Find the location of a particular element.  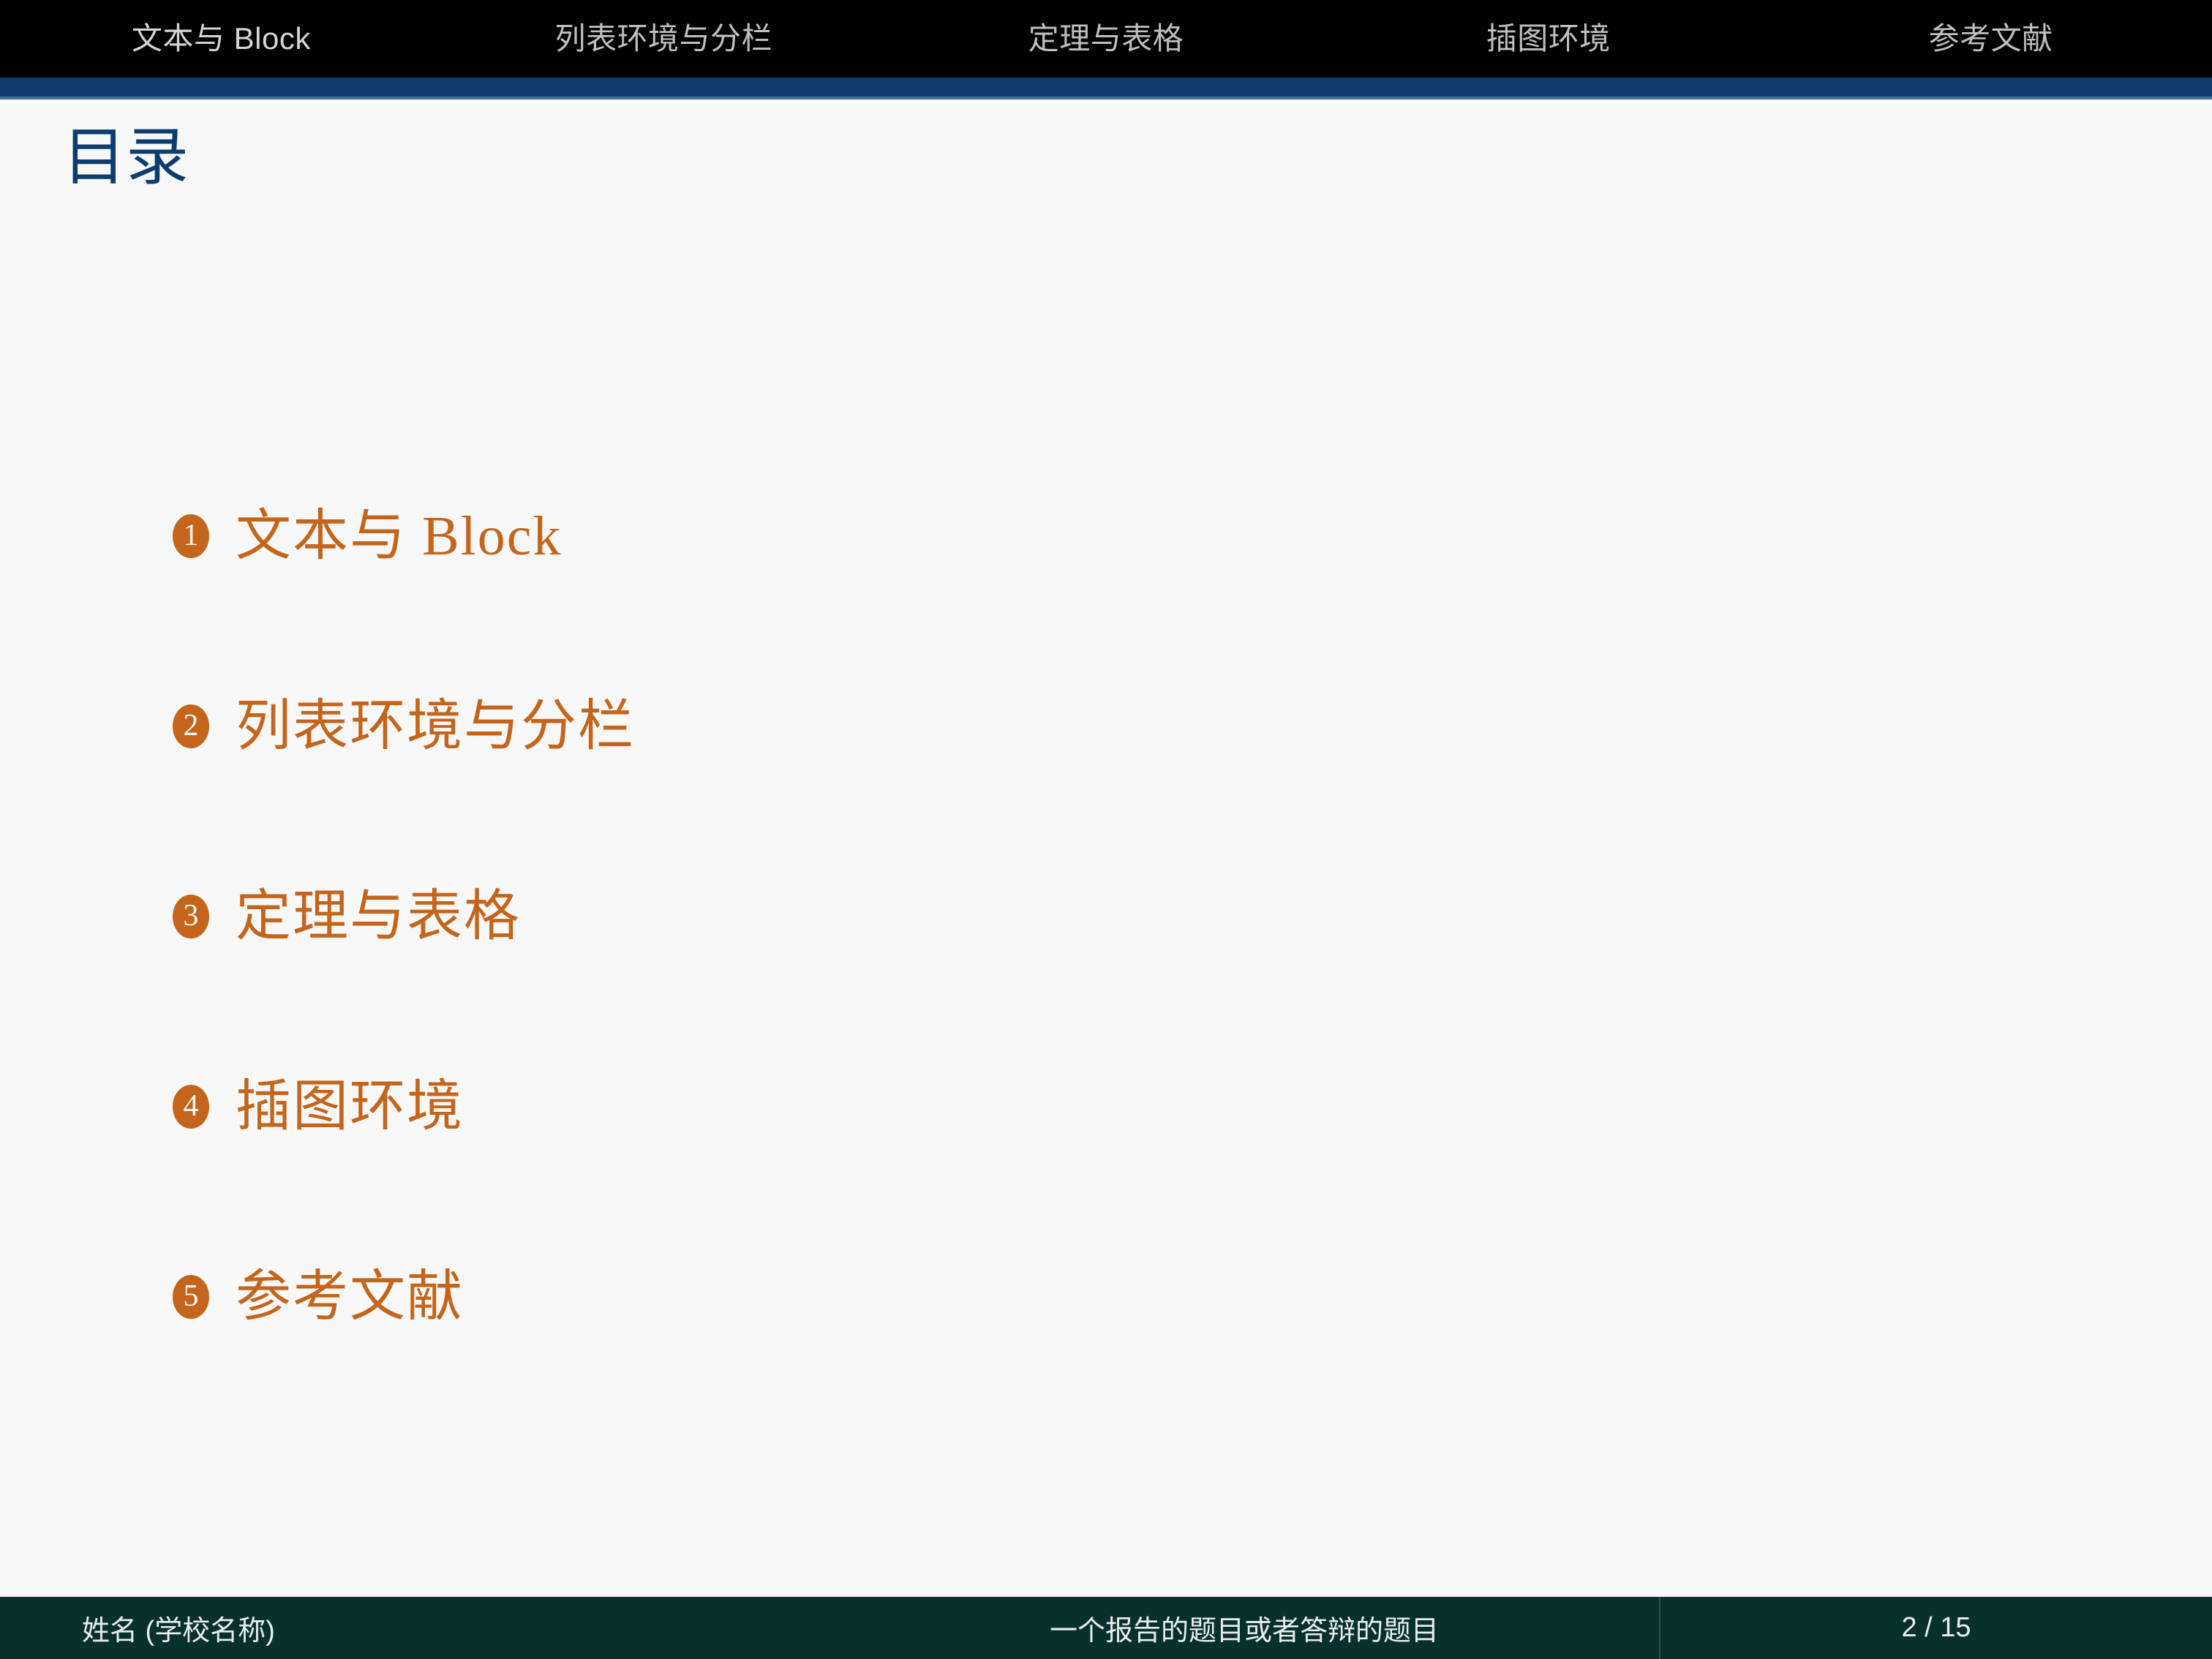

navbar-accent-edge is located at coordinates (1106, 98).